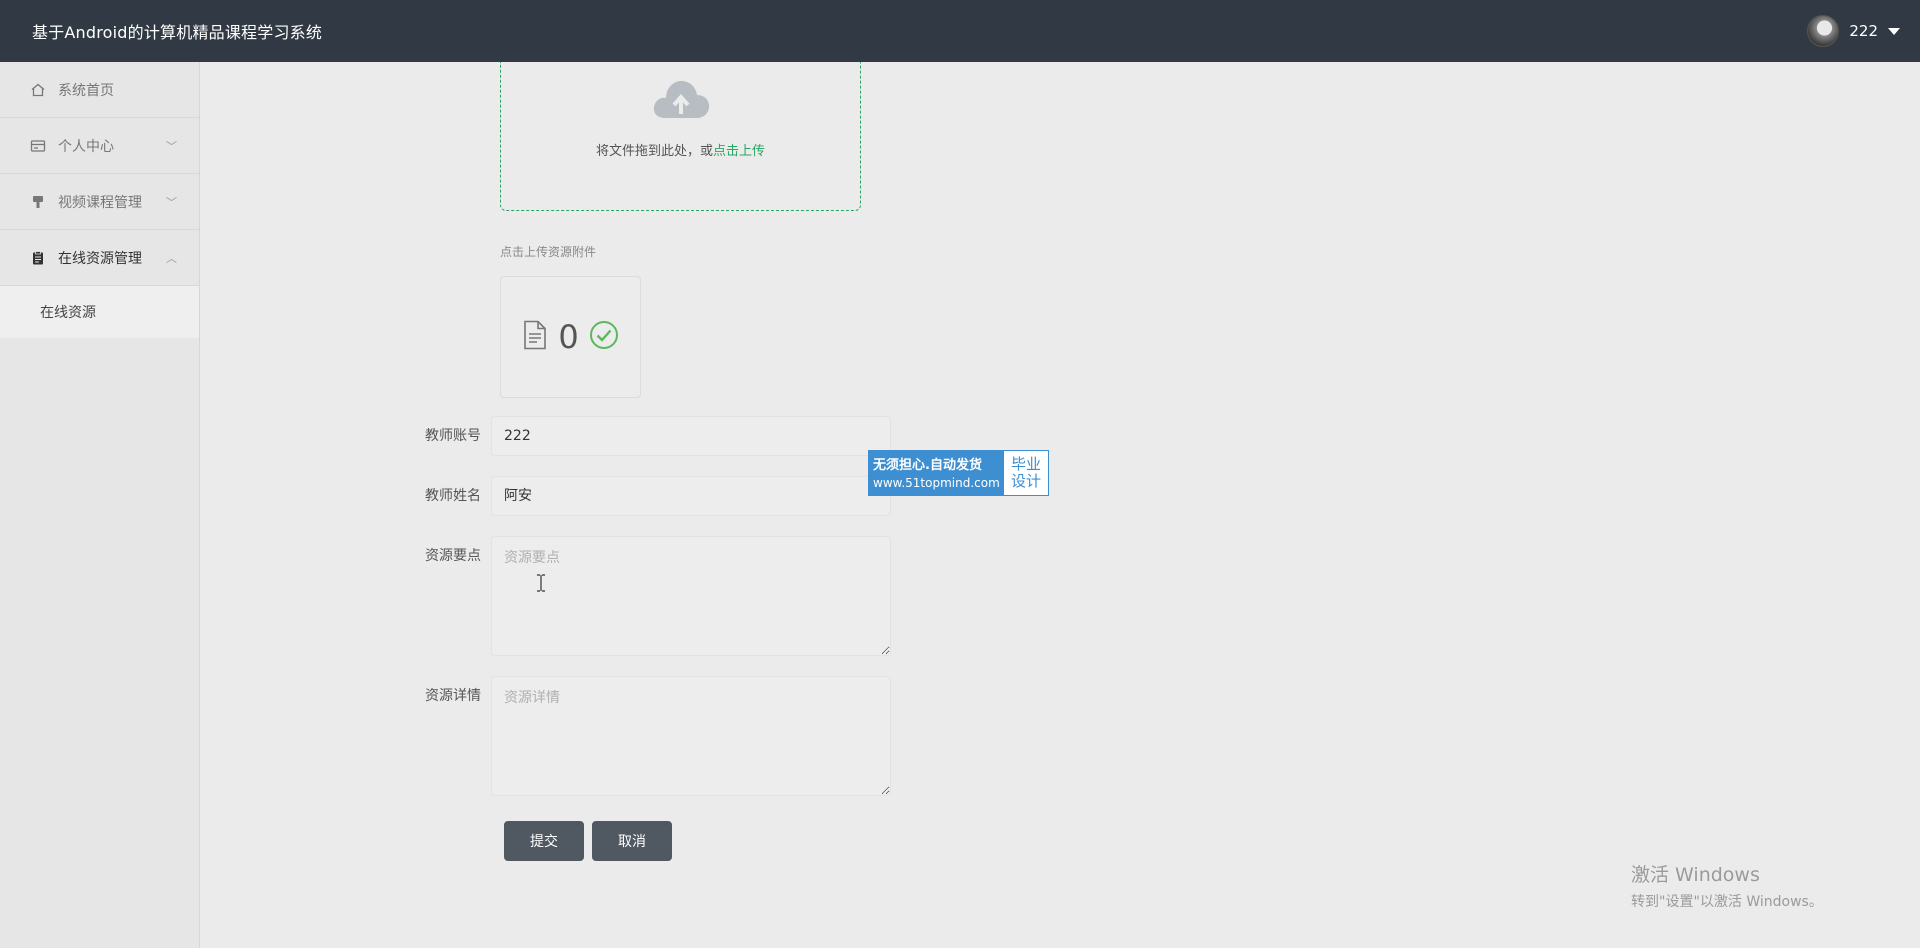 This screenshot has height=948, width=1920. Describe the element at coordinates (1863, 31) in the screenshot. I see `username: 222` at that location.